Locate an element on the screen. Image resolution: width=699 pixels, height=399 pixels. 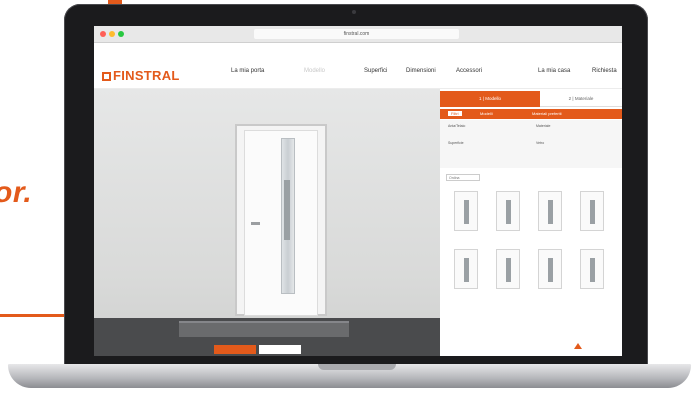
finstral-logo: FINSTRAL is located at coordinates (141, 75).